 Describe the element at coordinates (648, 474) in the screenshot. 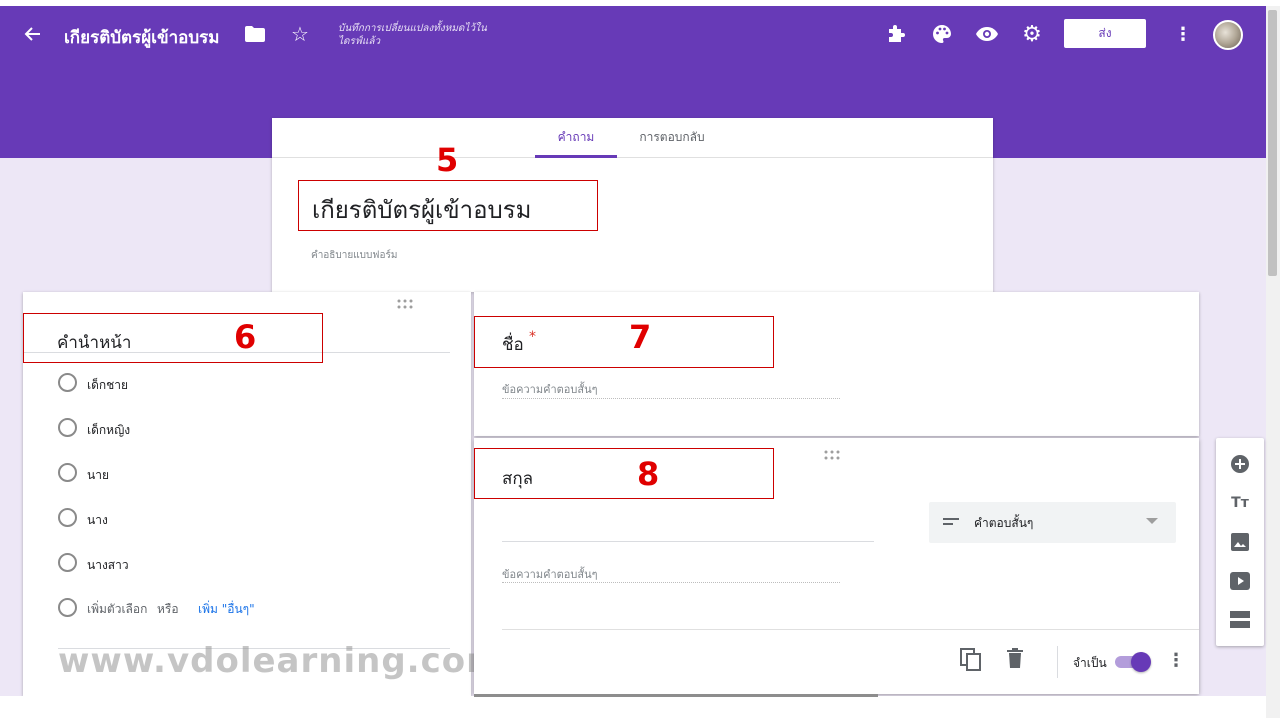

I see `annotation-number-8: 8` at that location.